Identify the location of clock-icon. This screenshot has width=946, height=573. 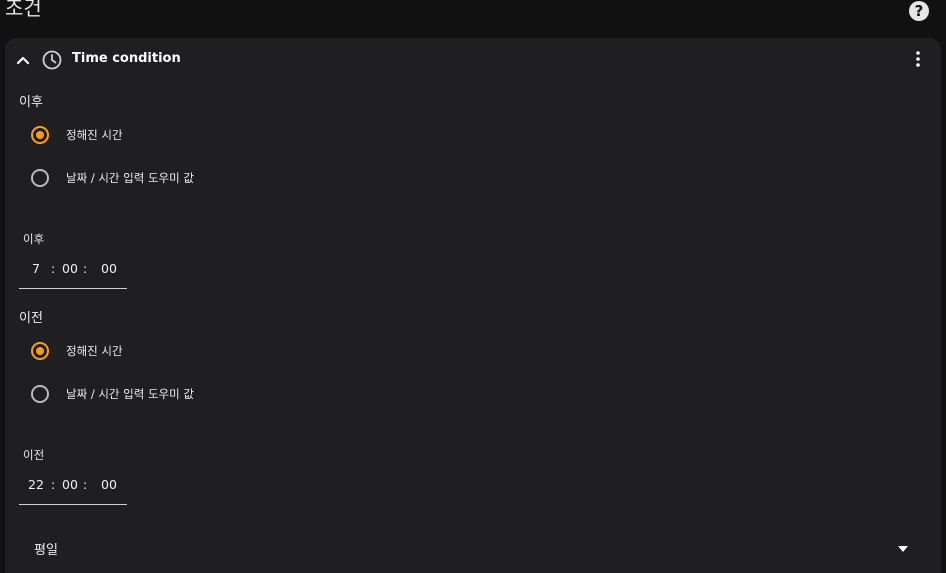
(52, 60).